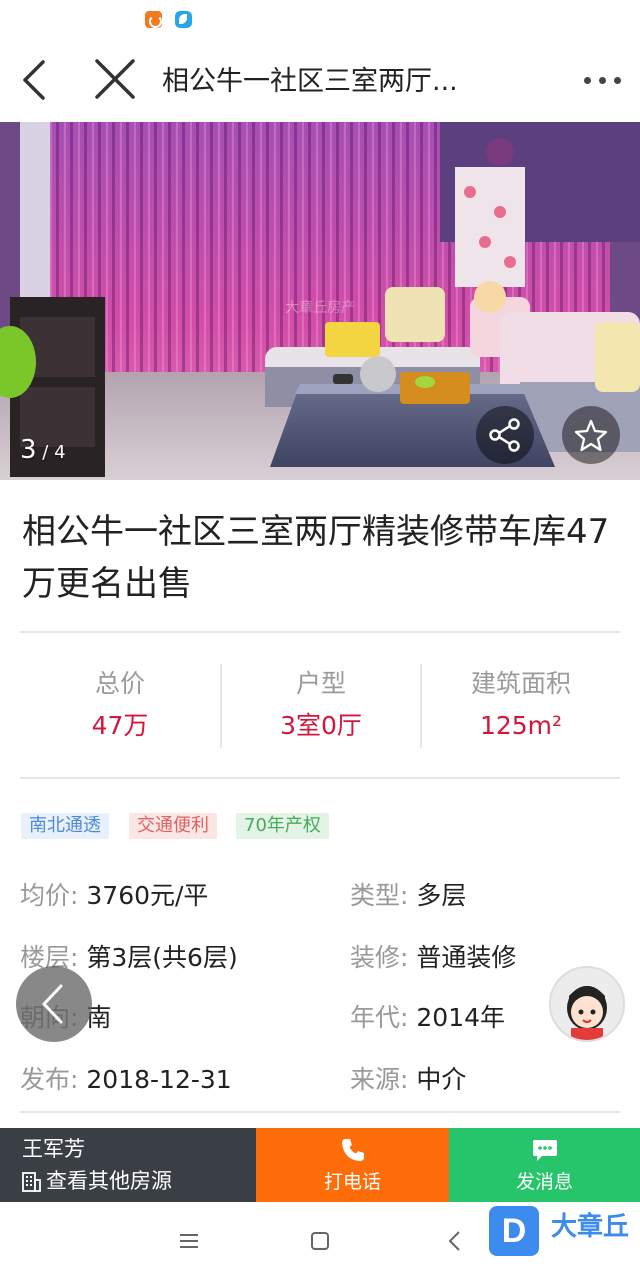 The image size is (640, 1280). Describe the element at coordinates (320, 20) in the screenshot. I see `status-bar` at that location.